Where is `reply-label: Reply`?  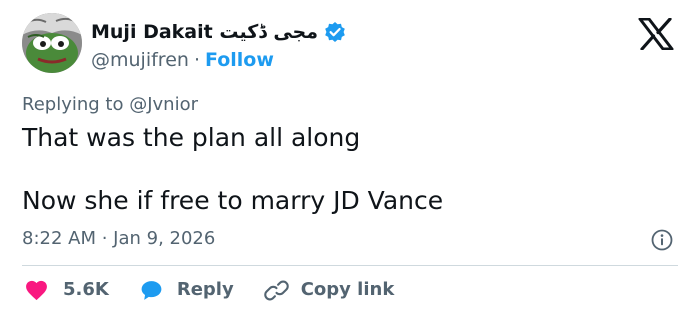 reply-label: Reply is located at coordinates (205, 289).